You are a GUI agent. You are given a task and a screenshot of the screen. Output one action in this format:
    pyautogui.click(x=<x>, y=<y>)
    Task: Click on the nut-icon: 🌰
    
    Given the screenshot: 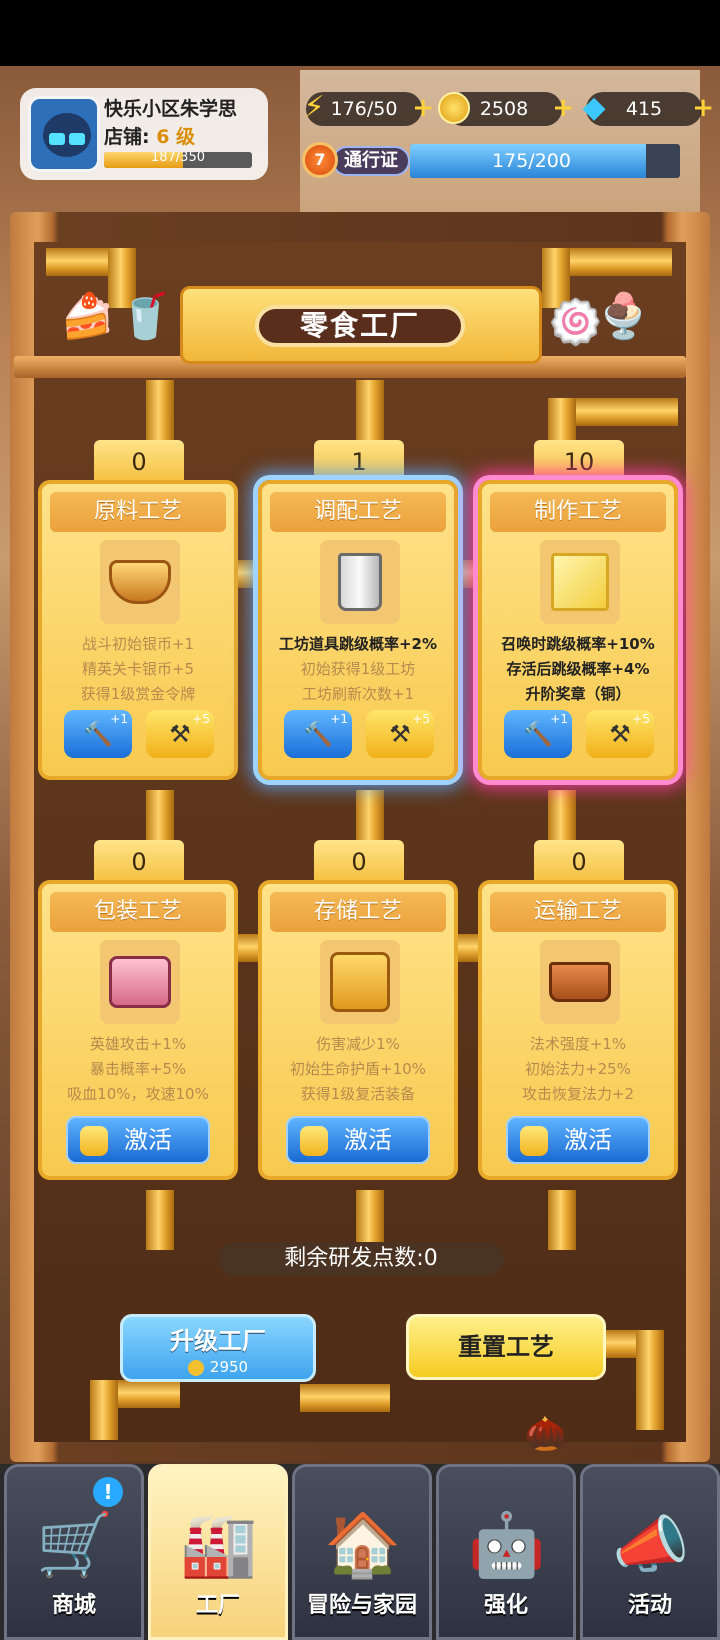 What is the action you would take?
    pyautogui.click(x=545, y=1434)
    